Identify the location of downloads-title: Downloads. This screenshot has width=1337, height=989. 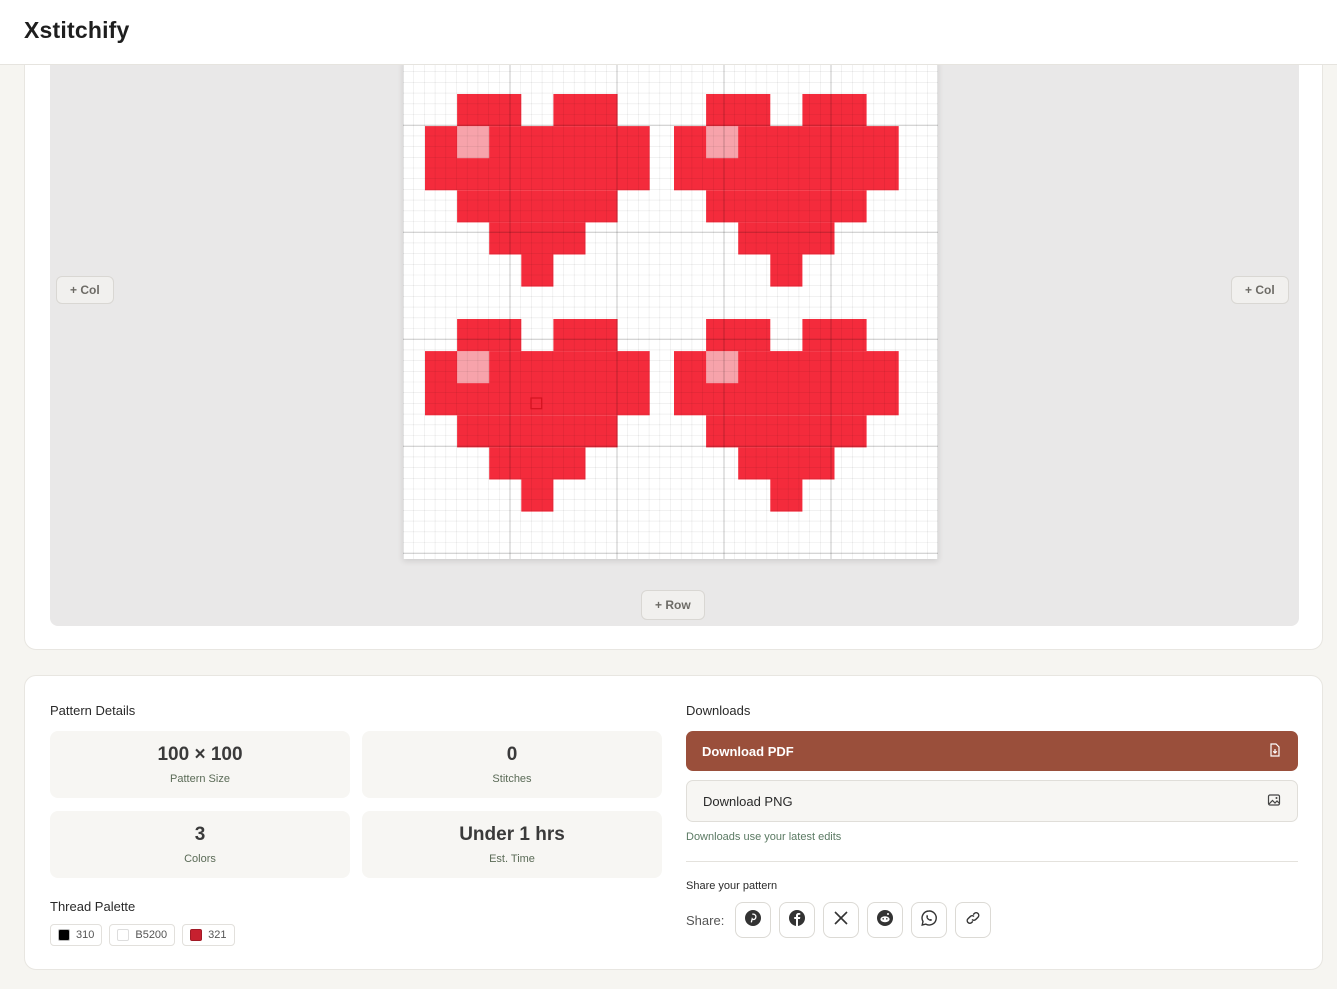
(718, 710).